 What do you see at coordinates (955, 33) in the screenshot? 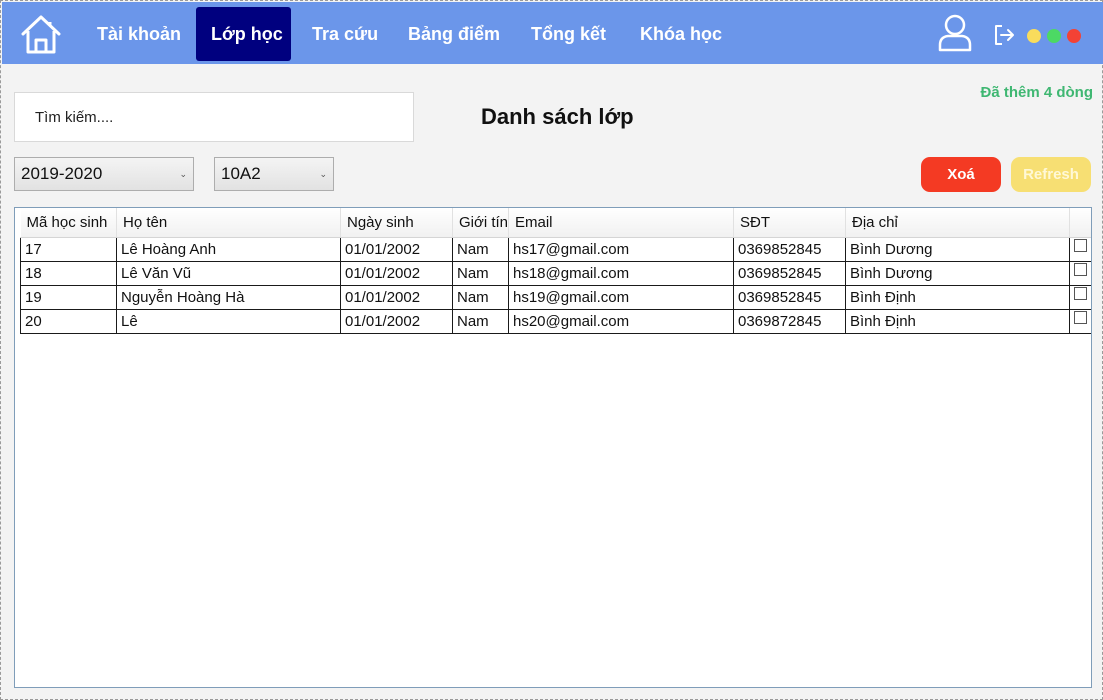
I see `user-icon` at bounding box center [955, 33].